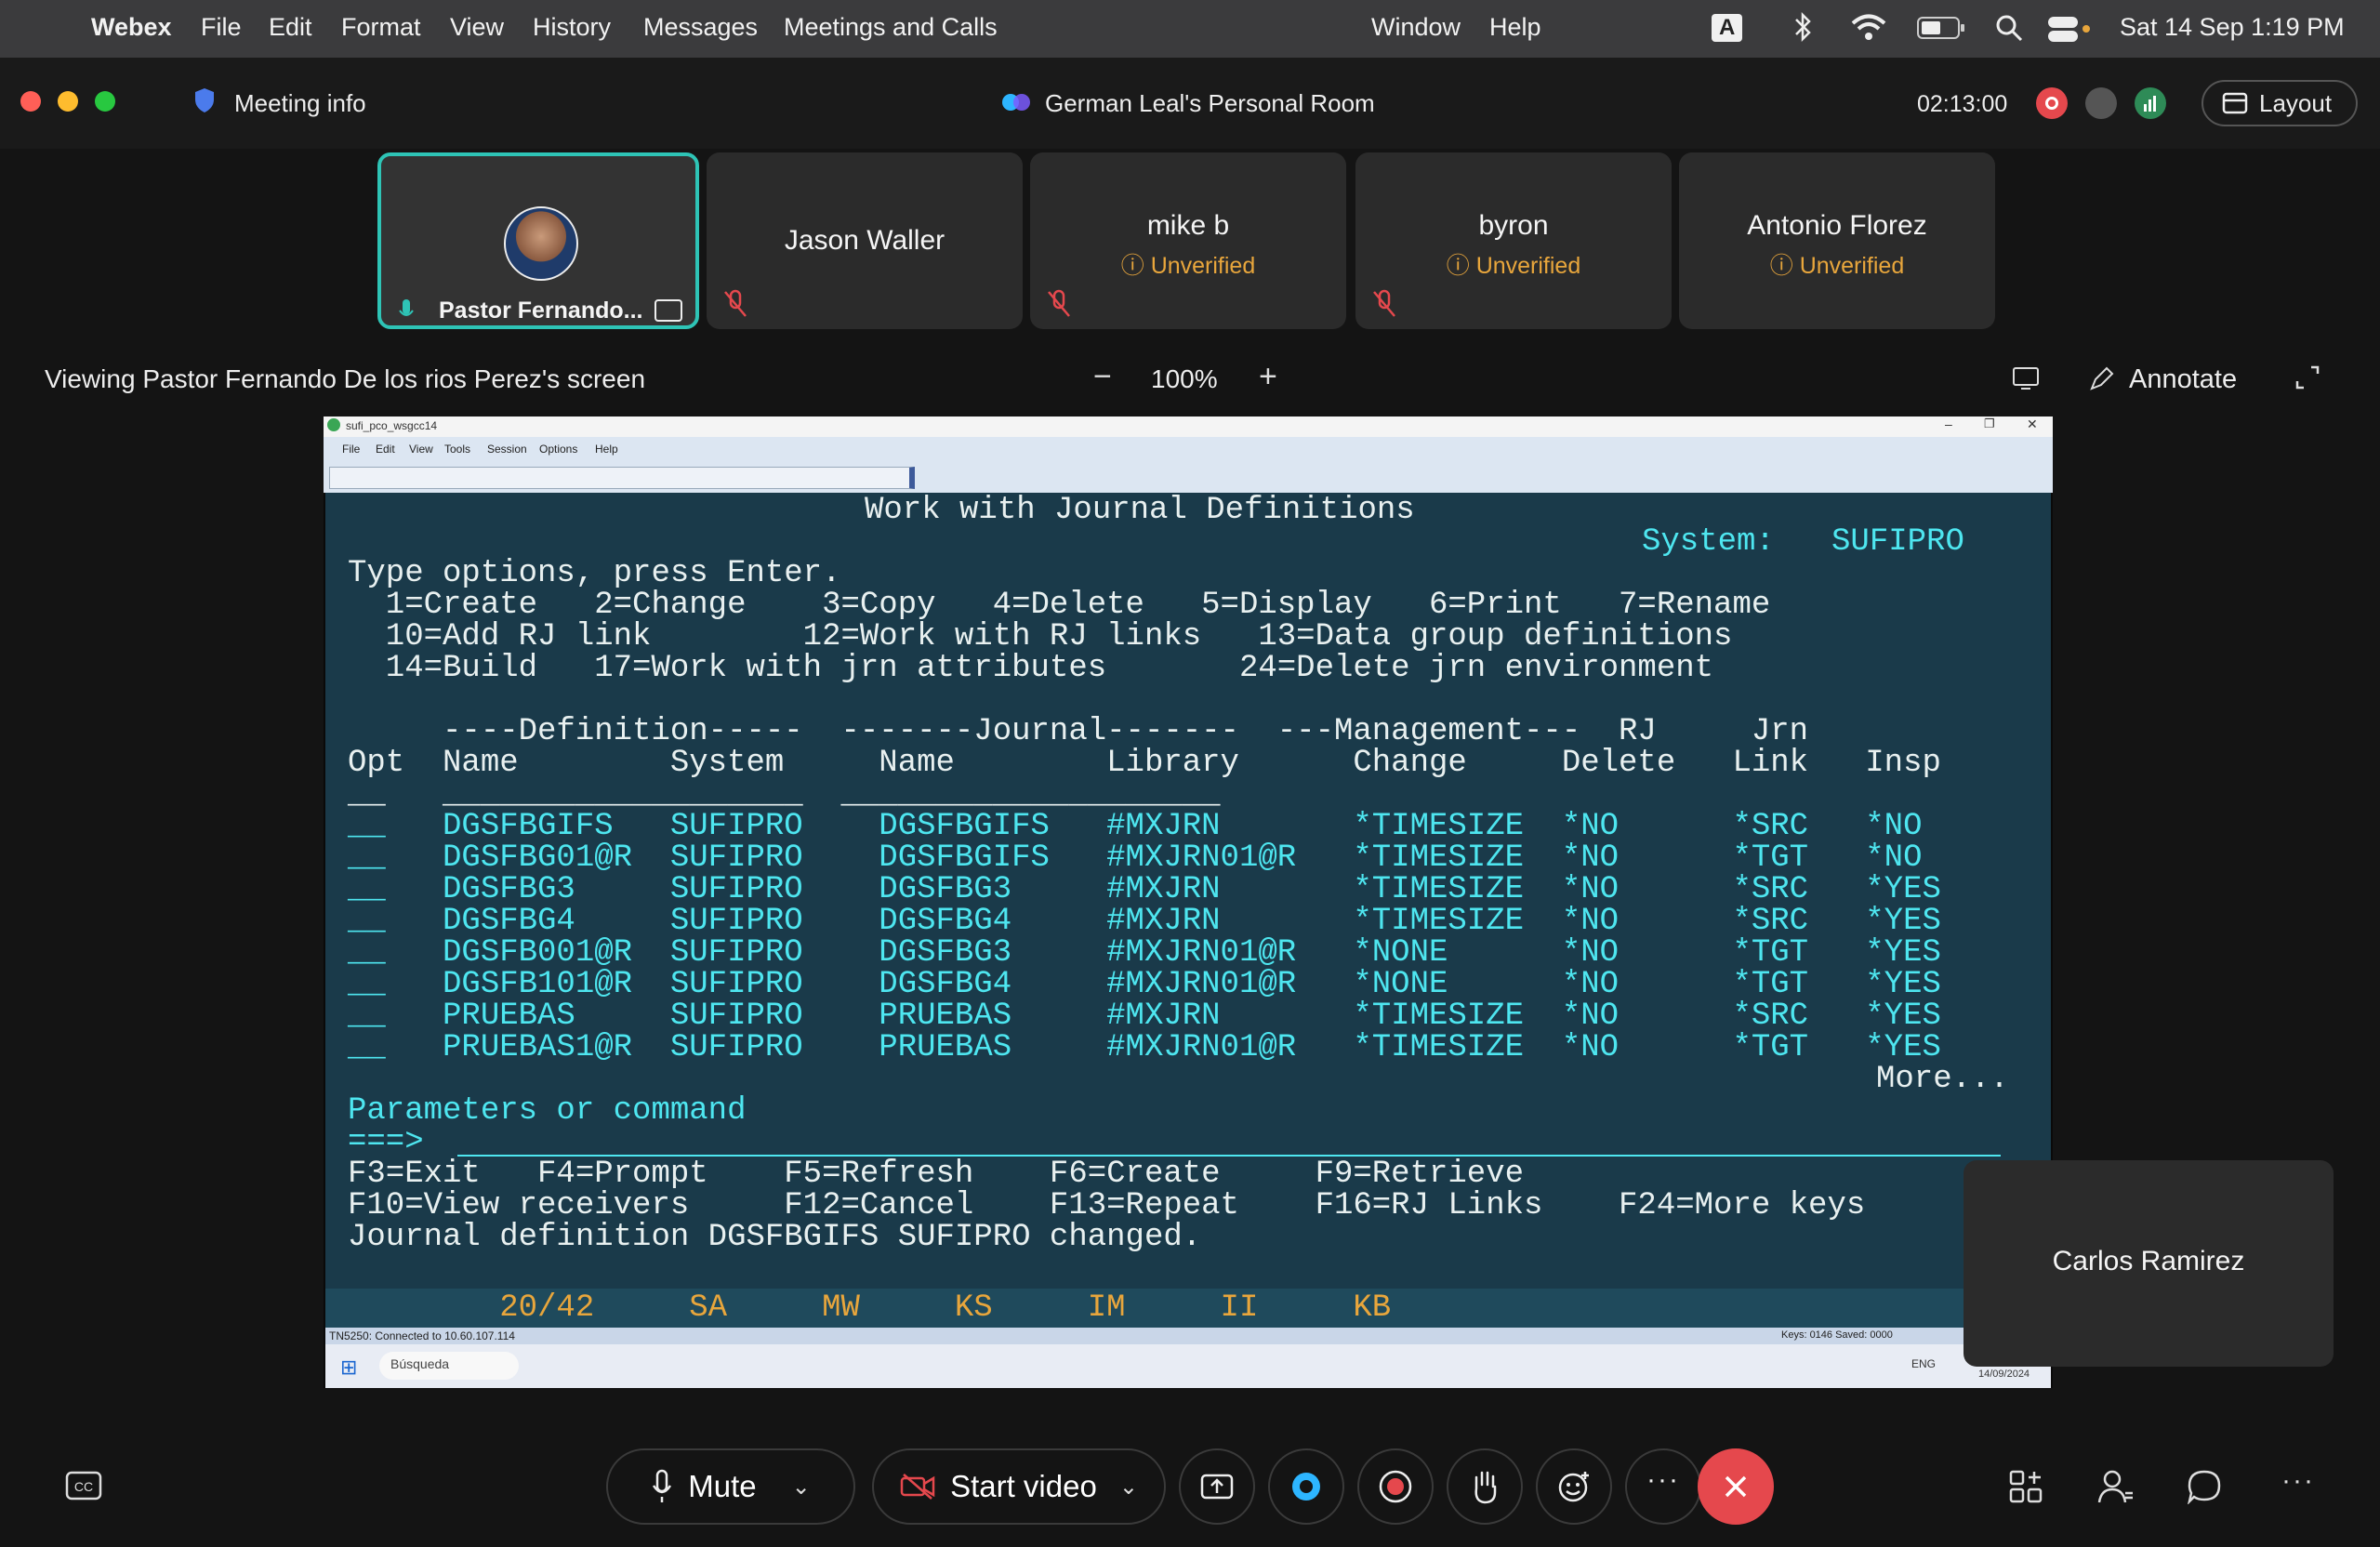 The image size is (2380, 1547). I want to click on hand-icon, so click(1485, 1487).